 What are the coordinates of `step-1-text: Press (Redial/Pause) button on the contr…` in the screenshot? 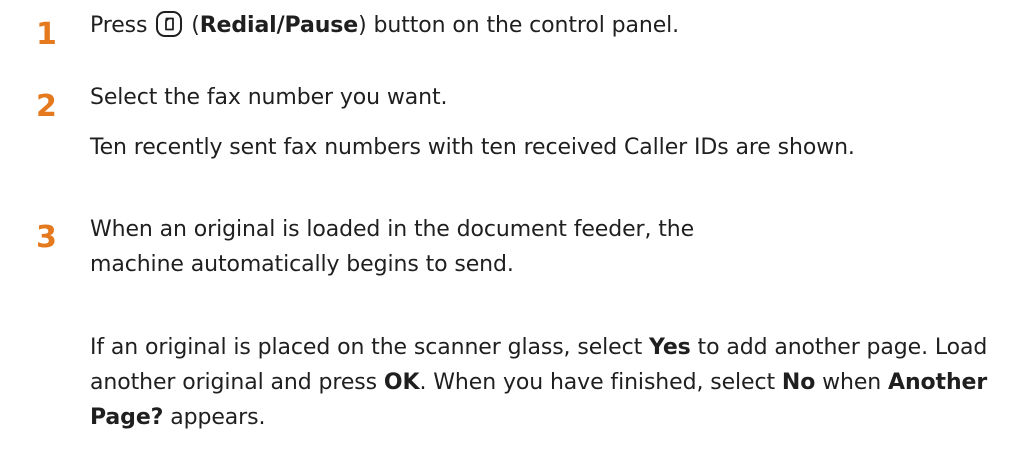 It's located at (545, 25).